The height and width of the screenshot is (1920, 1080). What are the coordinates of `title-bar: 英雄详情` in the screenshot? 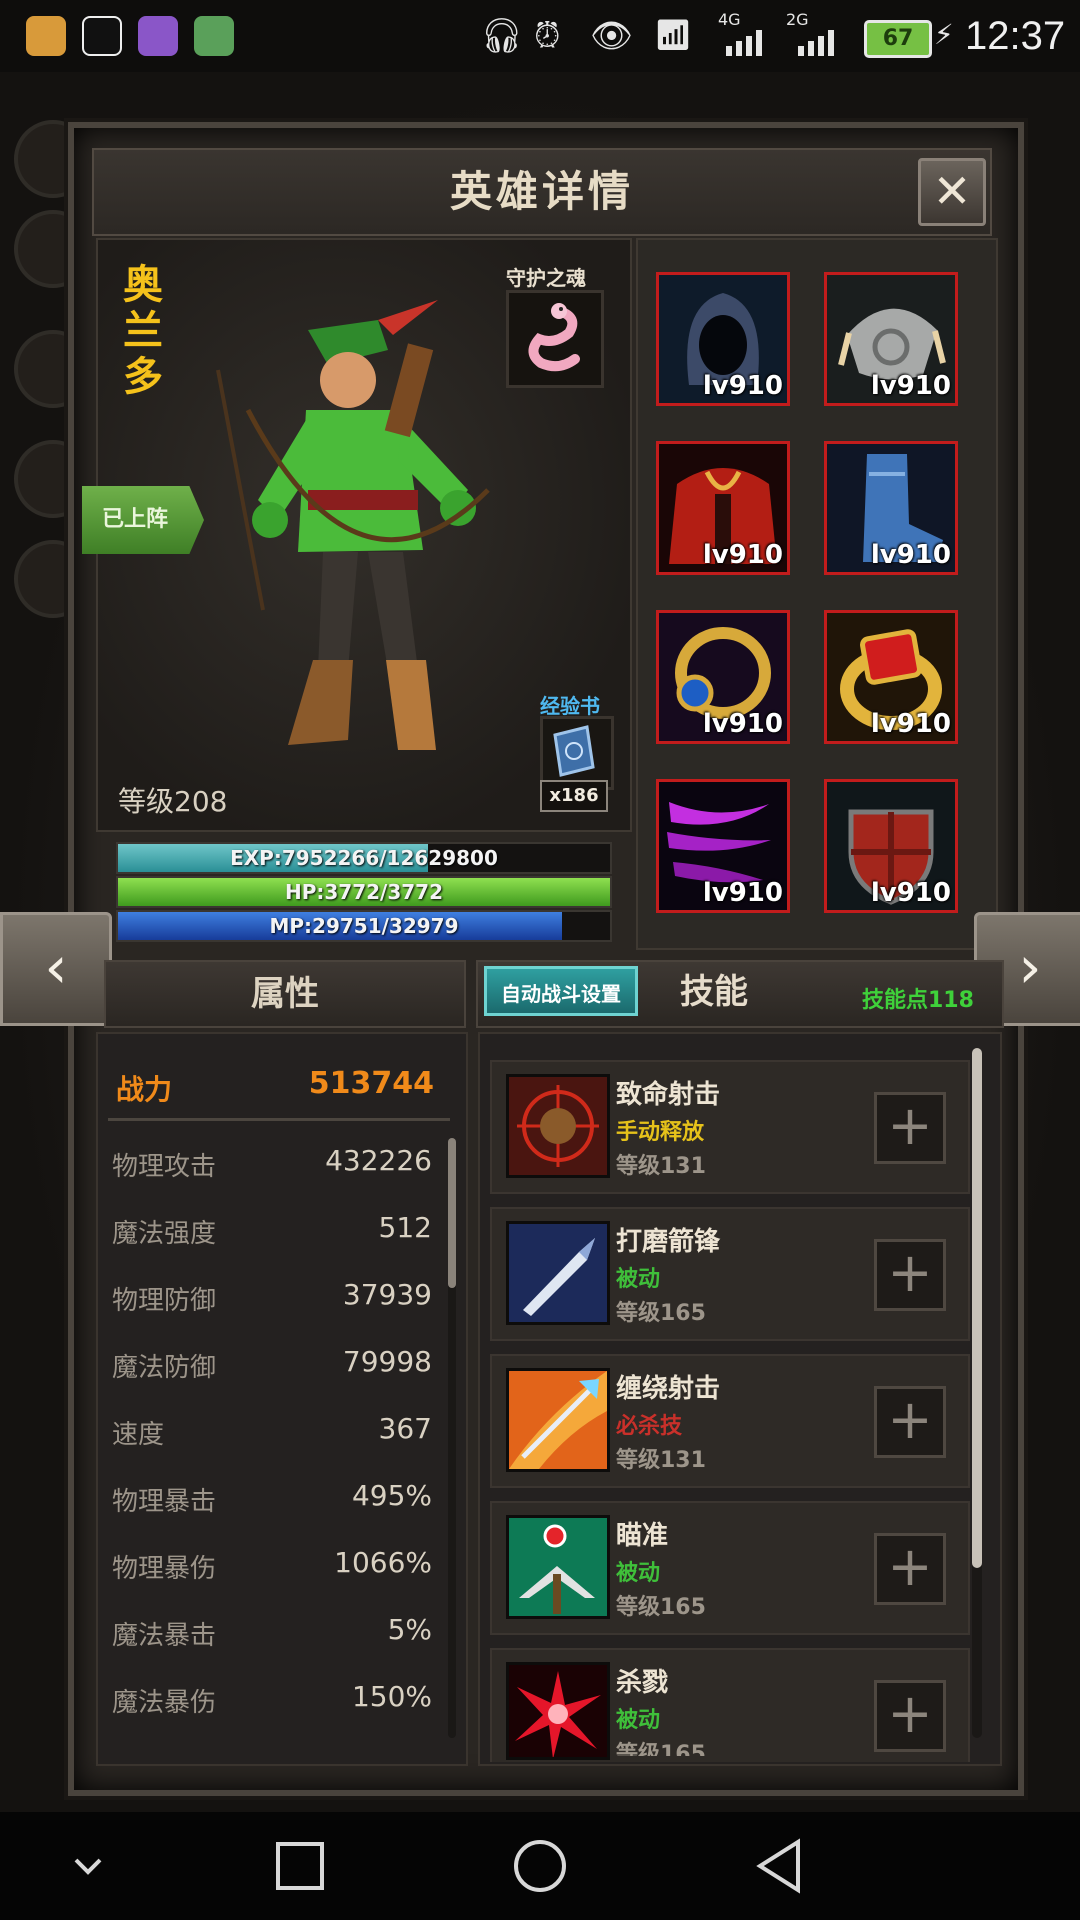 It's located at (542, 192).